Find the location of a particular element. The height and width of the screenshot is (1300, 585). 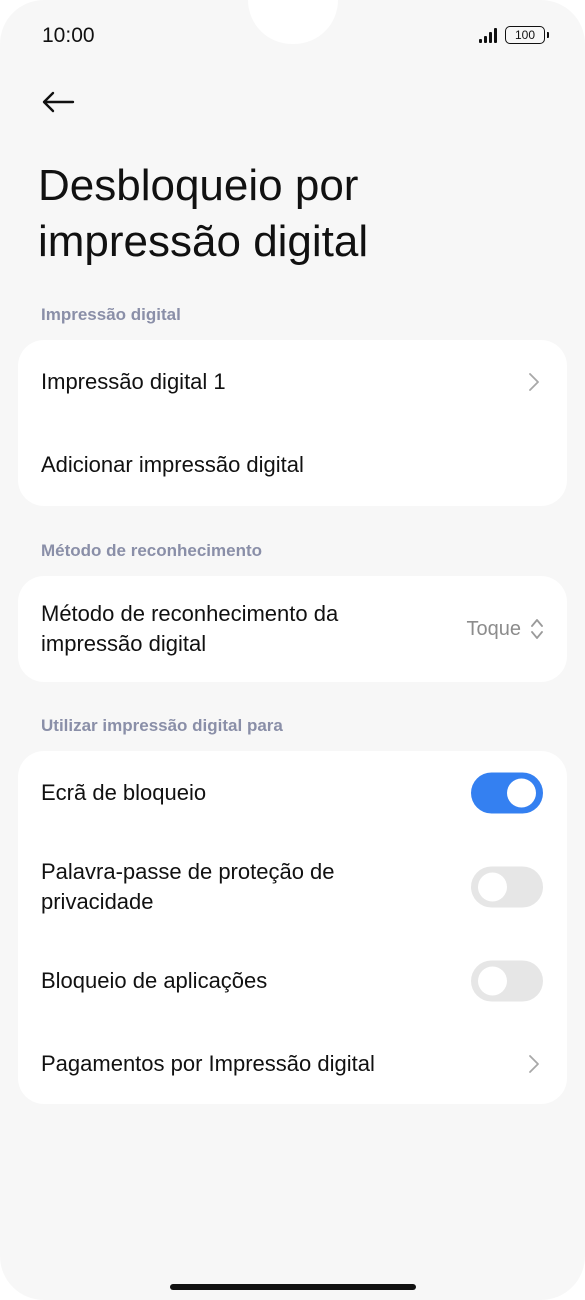

add-fingerprint-row: Adicionar impressão digital is located at coordinates (292, 465).